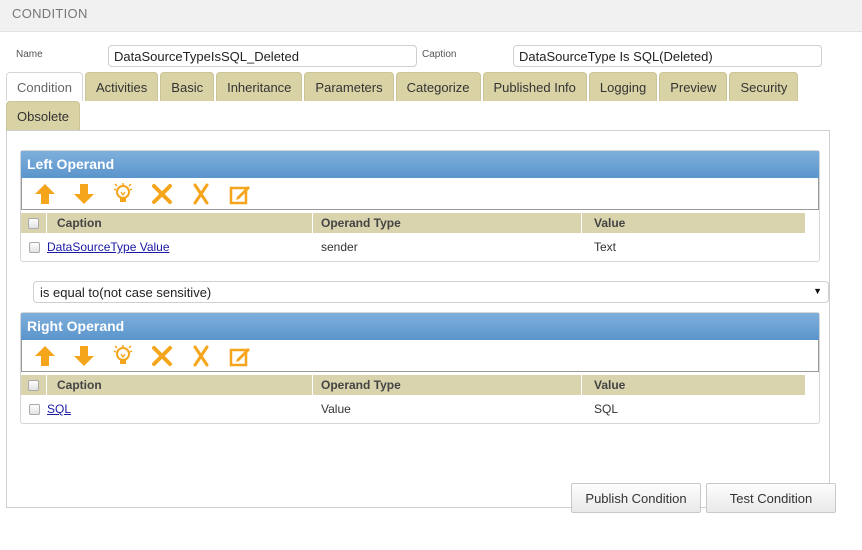 Image resolution: width=862 pixels, height=550 pixels. Describe the element at coordinates (764, 86) in the screenshot. I see `tab-security: Security` at that location.